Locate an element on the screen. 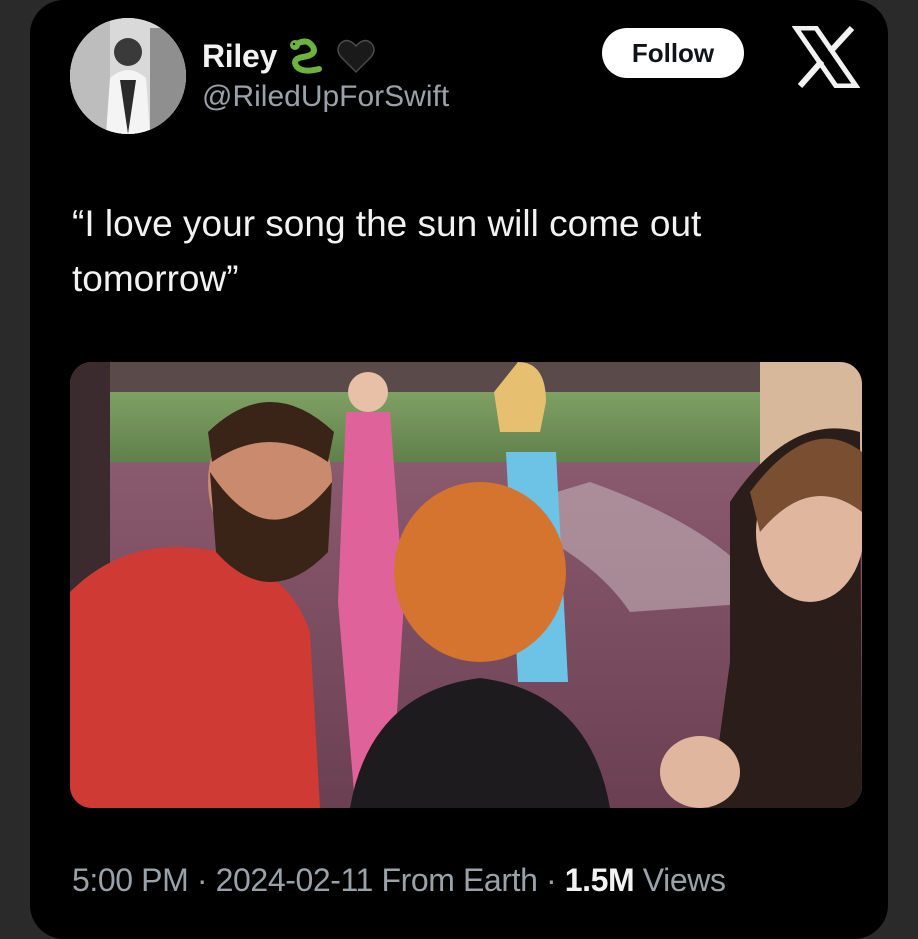  name-row: Riley is located at coordinates (289, 56).